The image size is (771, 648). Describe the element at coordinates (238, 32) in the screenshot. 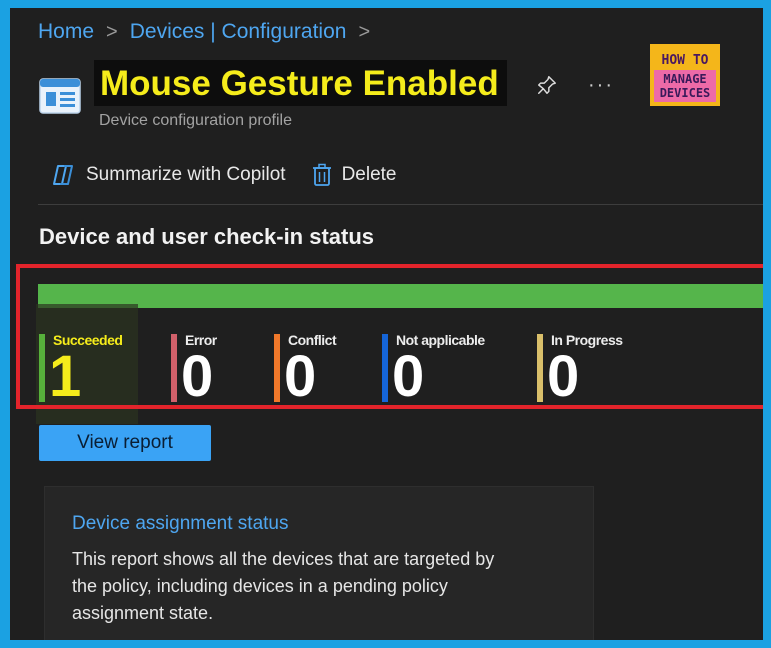

I see `breadcrumb-devices-configuration: Devices | Configuration` at that location.